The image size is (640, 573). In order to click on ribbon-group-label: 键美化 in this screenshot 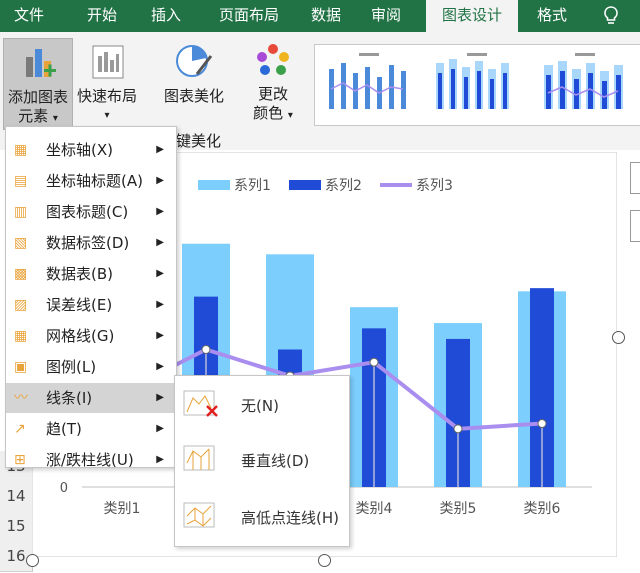, I will do `click(199, 141)`.